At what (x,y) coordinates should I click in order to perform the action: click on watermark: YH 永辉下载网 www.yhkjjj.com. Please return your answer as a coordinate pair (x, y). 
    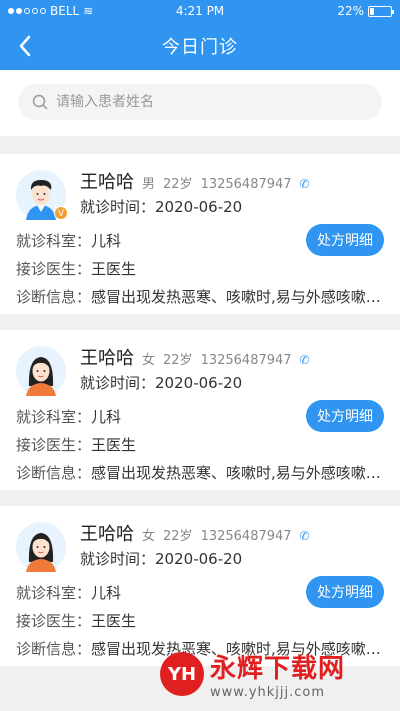
    Looking at the image, I should click on (252, 674).